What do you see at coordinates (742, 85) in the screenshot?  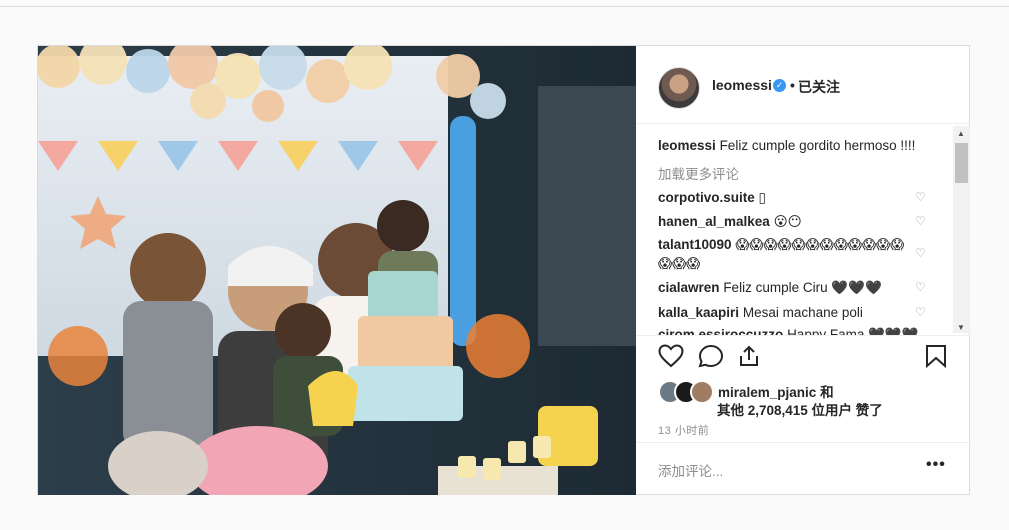 I see `username-link: leomessi` at bounding box center [742, 85].